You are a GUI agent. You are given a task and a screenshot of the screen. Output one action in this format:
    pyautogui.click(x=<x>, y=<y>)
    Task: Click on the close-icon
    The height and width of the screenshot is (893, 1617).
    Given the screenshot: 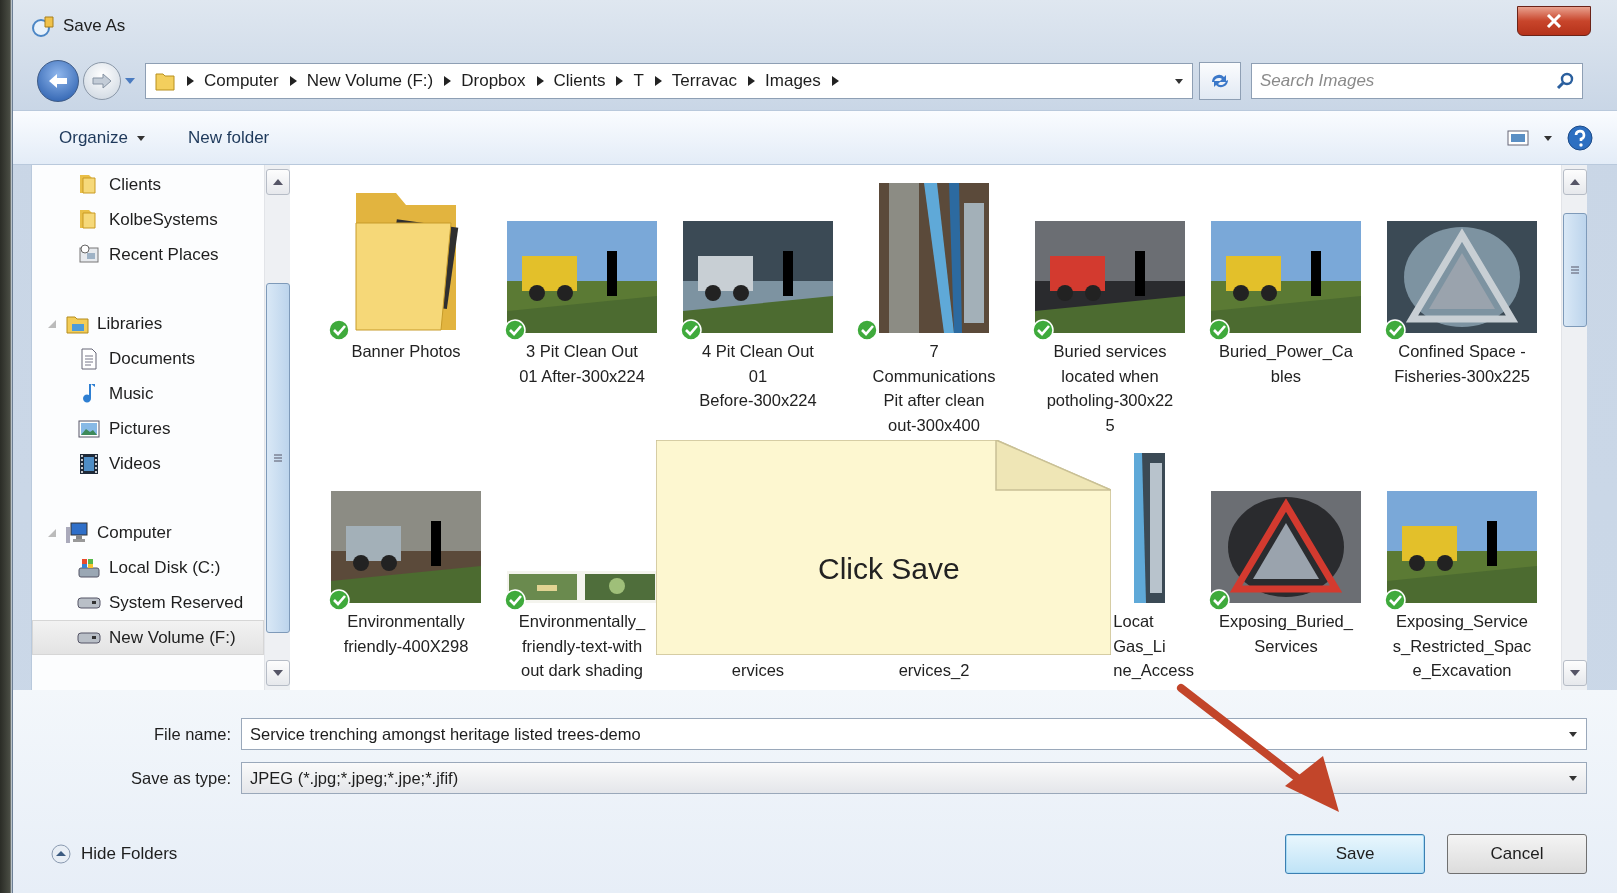 What is the action you would take?
    pyautogui.click(x=1554, y=21)
    